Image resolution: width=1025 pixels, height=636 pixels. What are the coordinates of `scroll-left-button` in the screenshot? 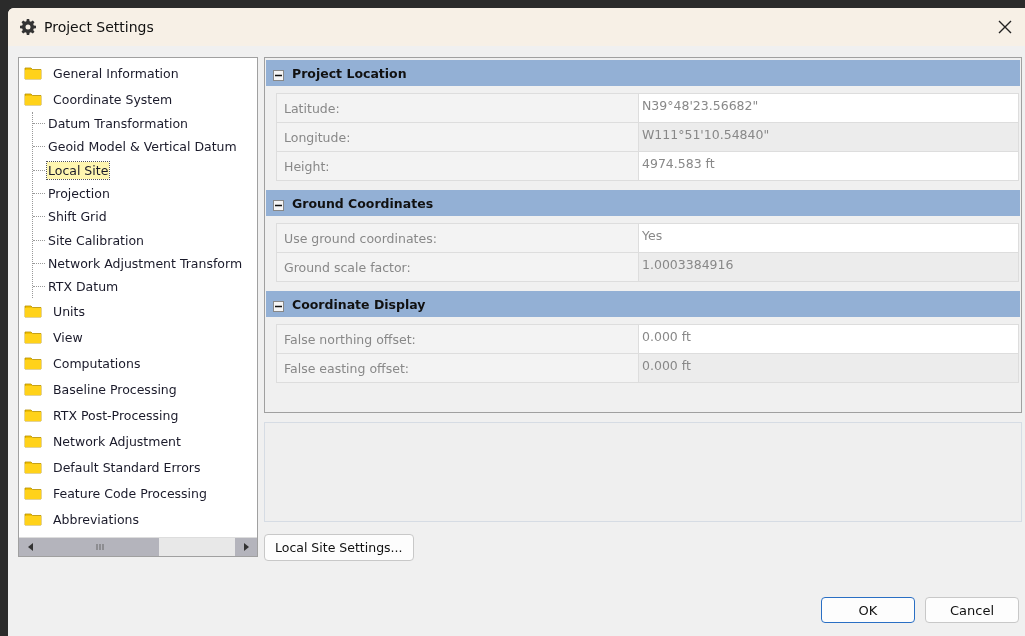 It's located at (30, 547).